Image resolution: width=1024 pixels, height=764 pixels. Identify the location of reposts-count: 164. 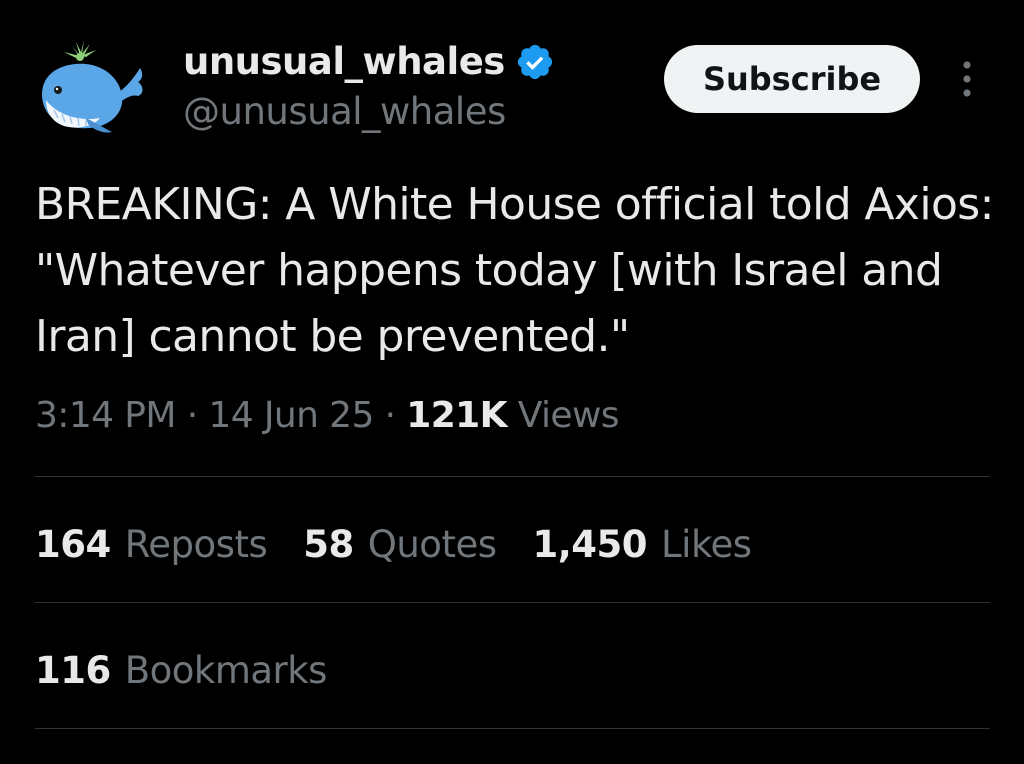
(73, 544).